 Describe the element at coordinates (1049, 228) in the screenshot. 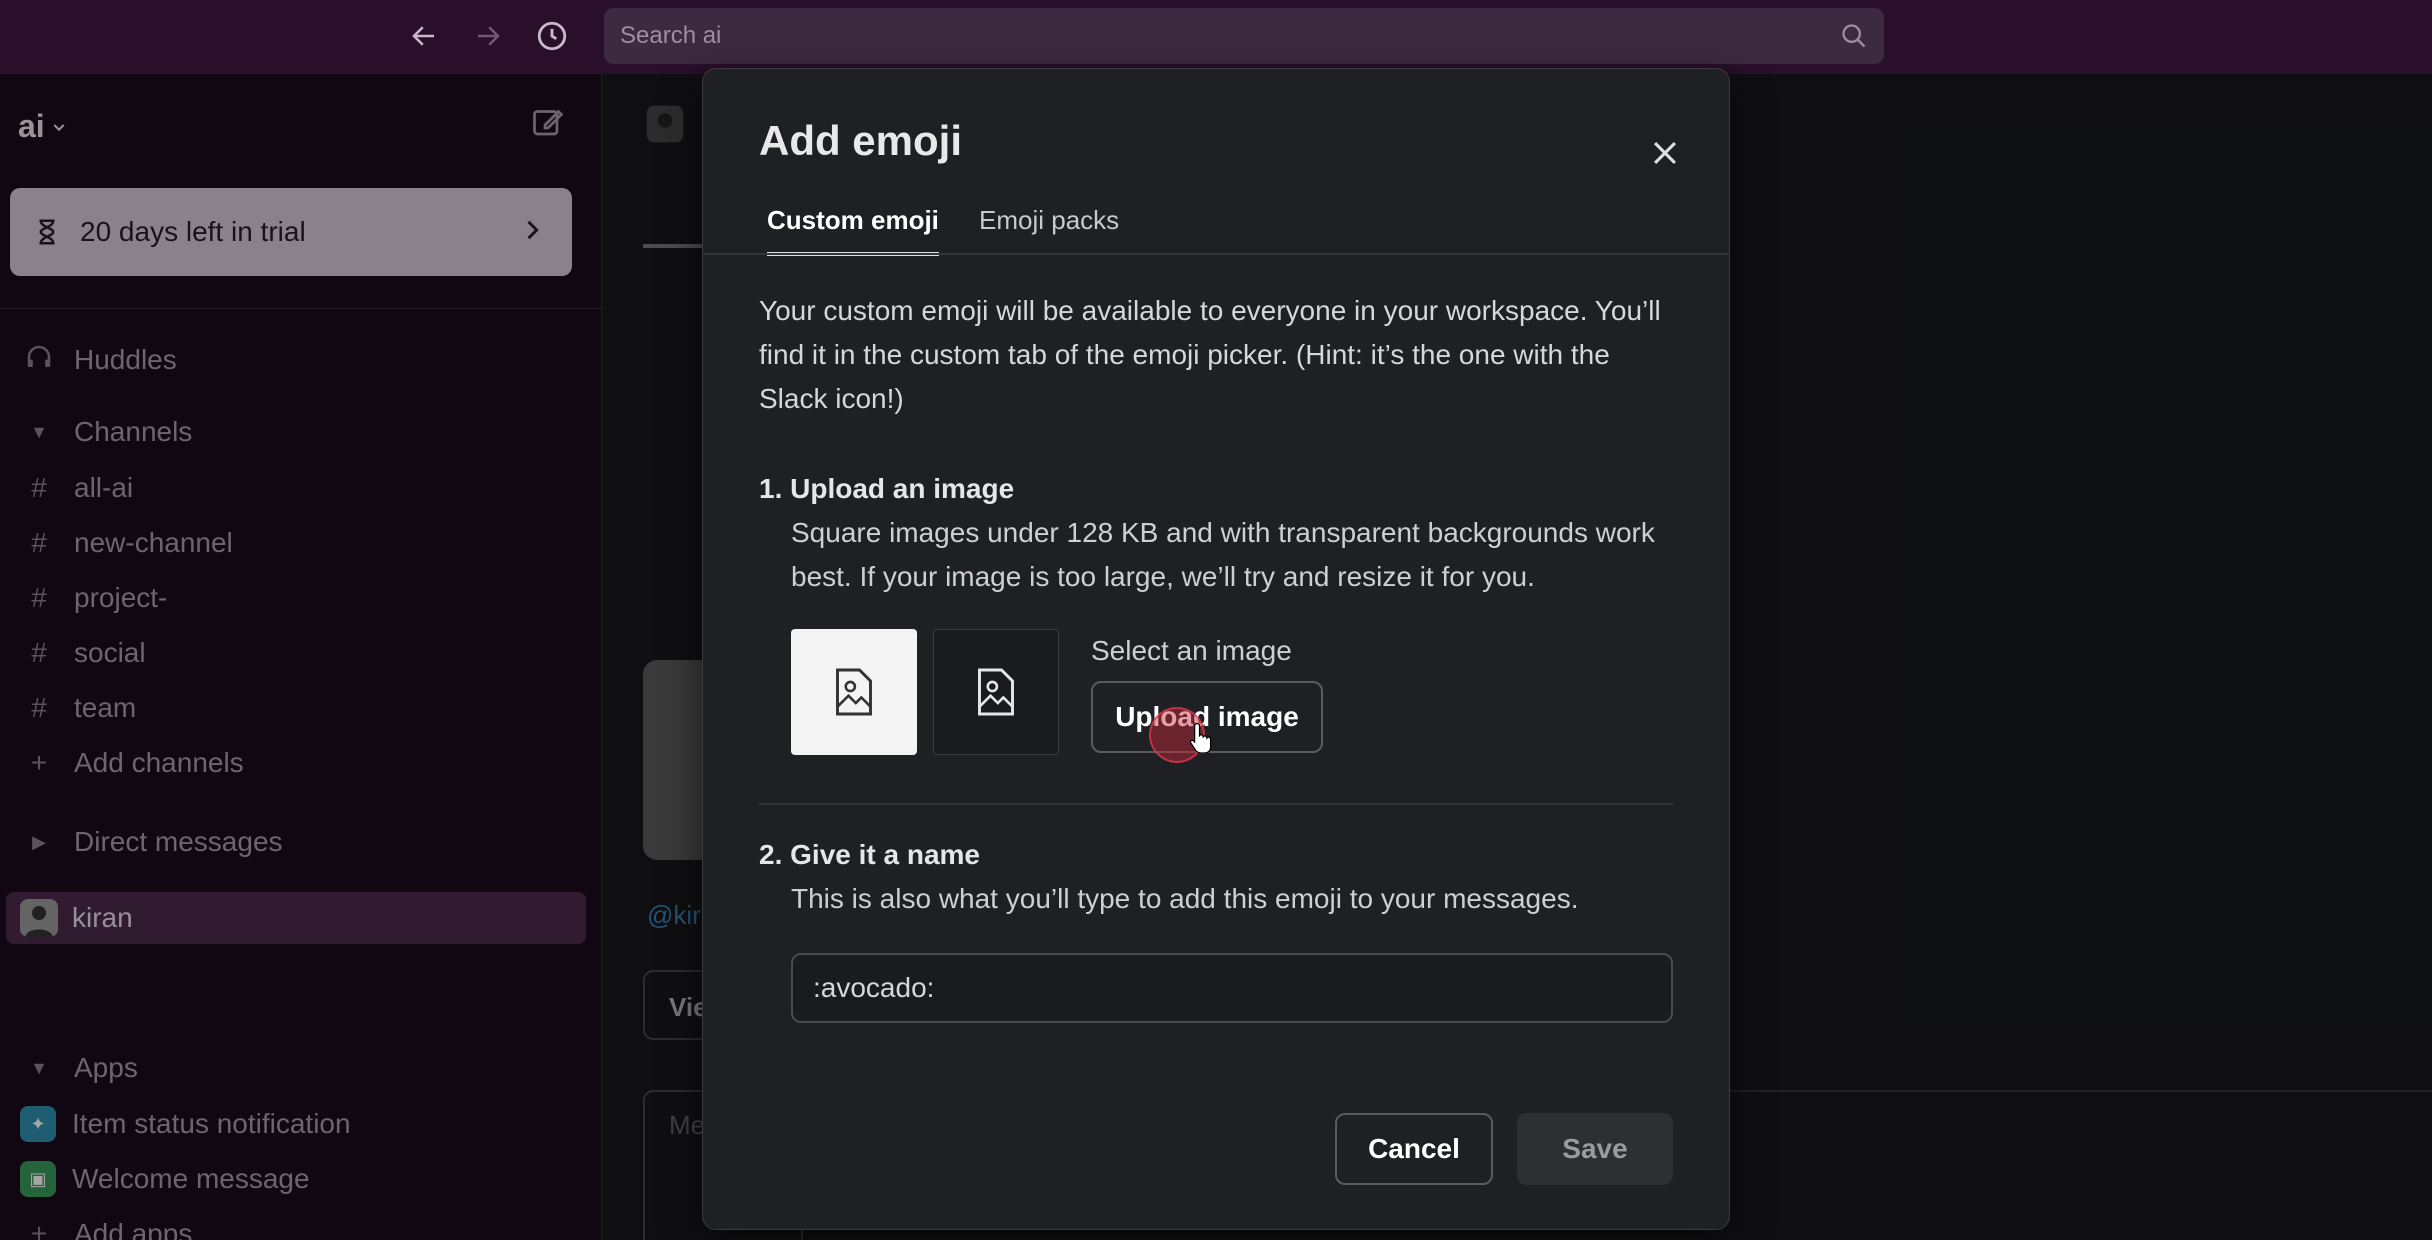

I see `tab-emoji-packs: Emoji packs` at that location.